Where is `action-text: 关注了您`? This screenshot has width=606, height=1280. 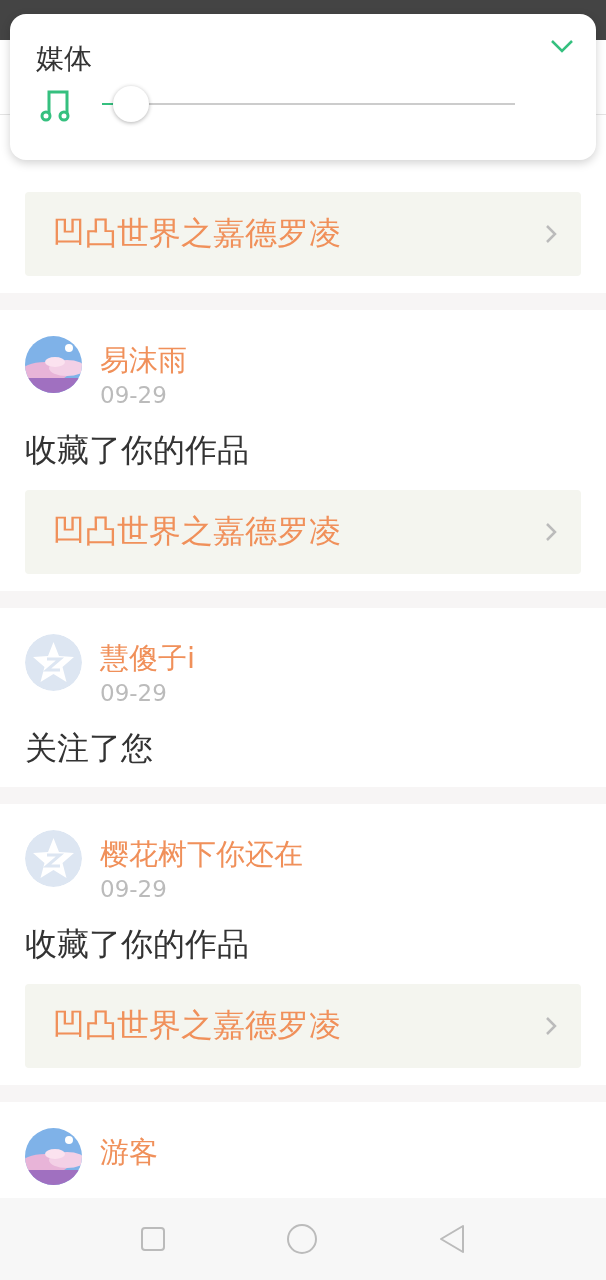
action-text: 关注了您 is located at coordinates (89, 748).